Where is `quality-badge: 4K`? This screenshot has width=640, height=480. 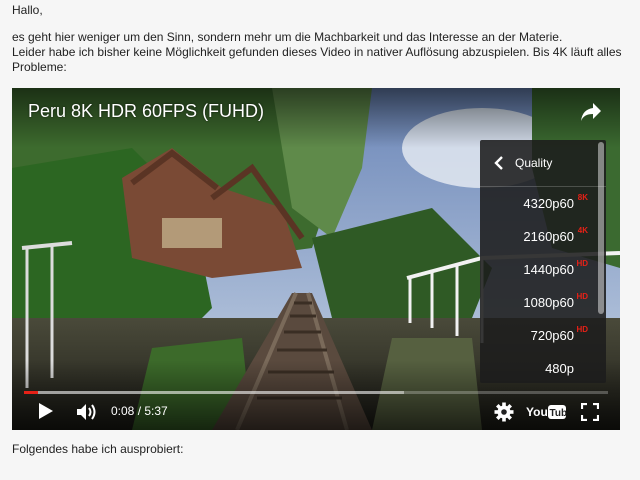
quality-badge: 4K is located at coordinates (582, 230).